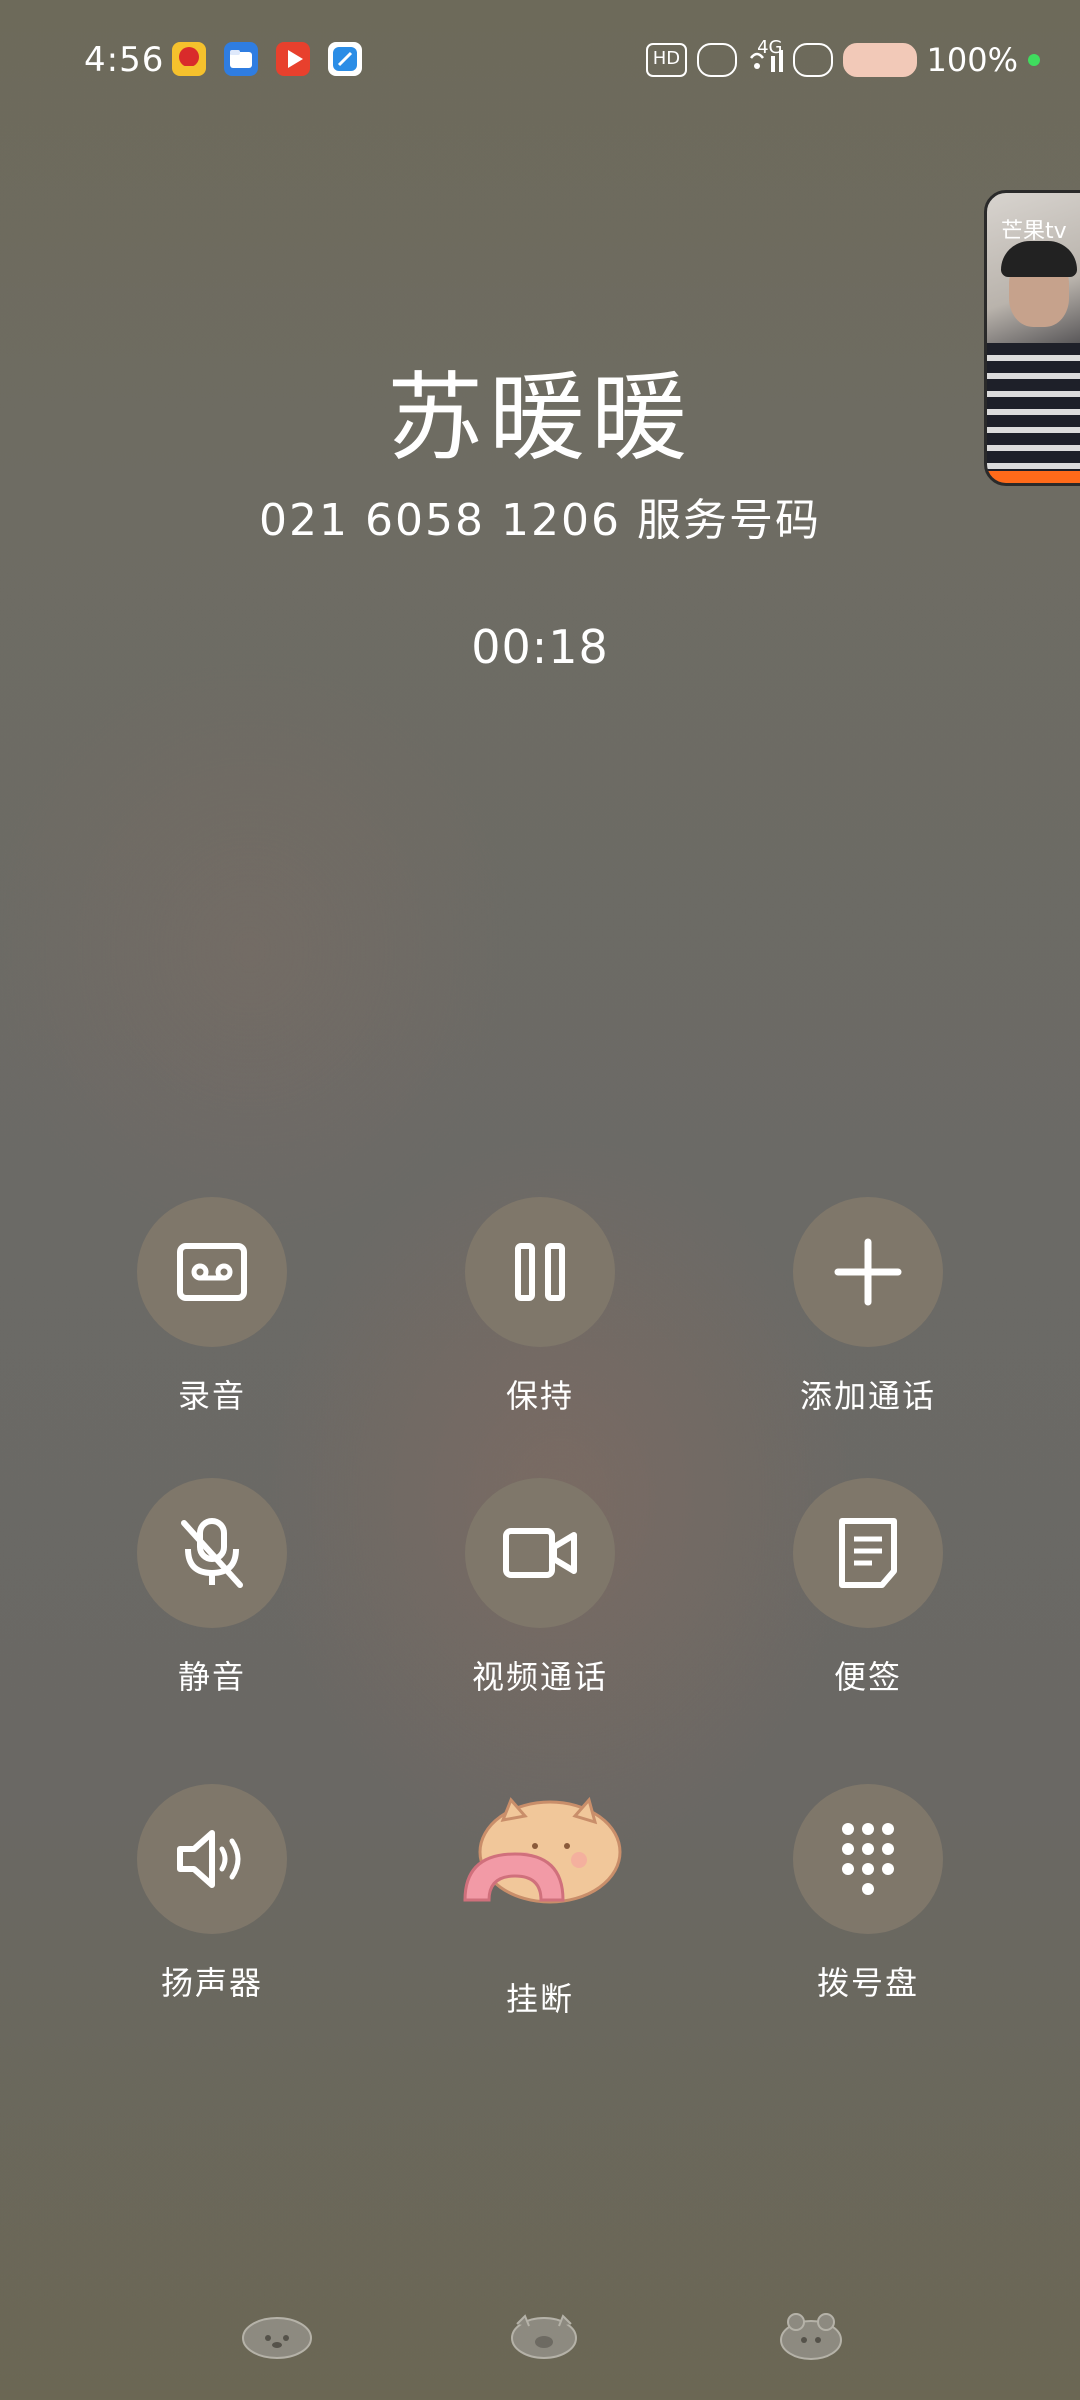  Describe the element at coordinates (867, 1983) in the screenshot. I see `dialpad-label: 拨号盘` at that location.